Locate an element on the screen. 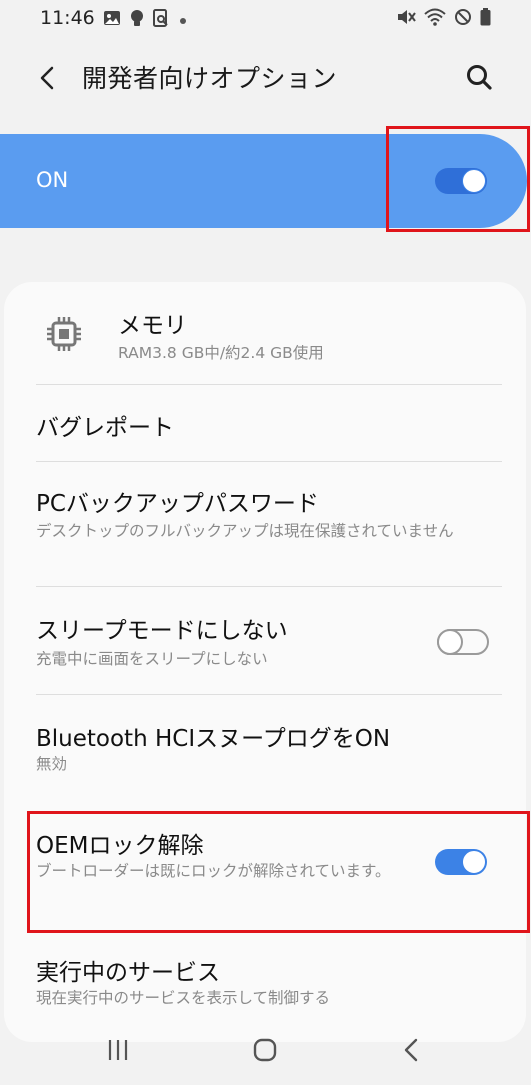 The image size is (531, 1085). app-bar: 開発者向けオプション is located at coordinates (265, 78).